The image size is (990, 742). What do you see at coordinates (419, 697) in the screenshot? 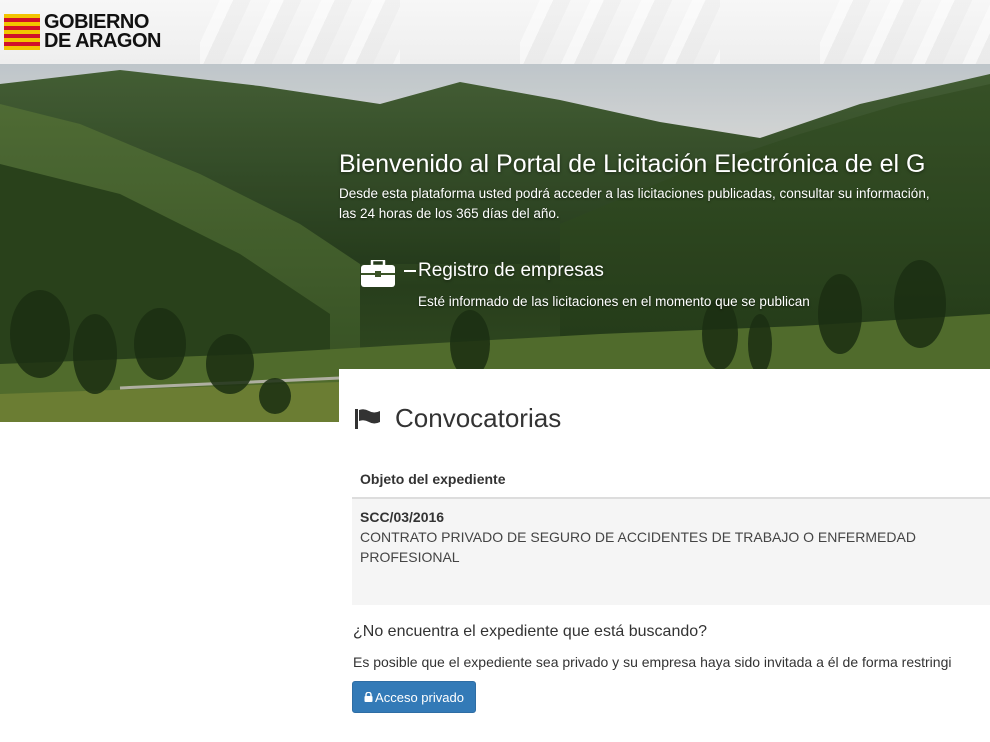
I see `private-access-label: Acceso privado` at bounding box center [419, 697].